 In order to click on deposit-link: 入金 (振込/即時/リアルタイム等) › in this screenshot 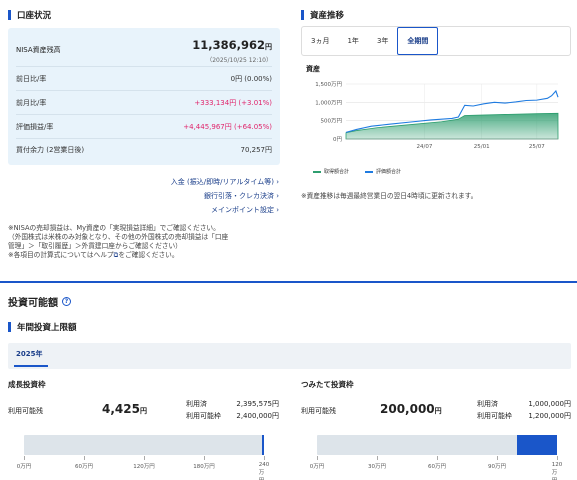, I will do `click(225, 182)`.